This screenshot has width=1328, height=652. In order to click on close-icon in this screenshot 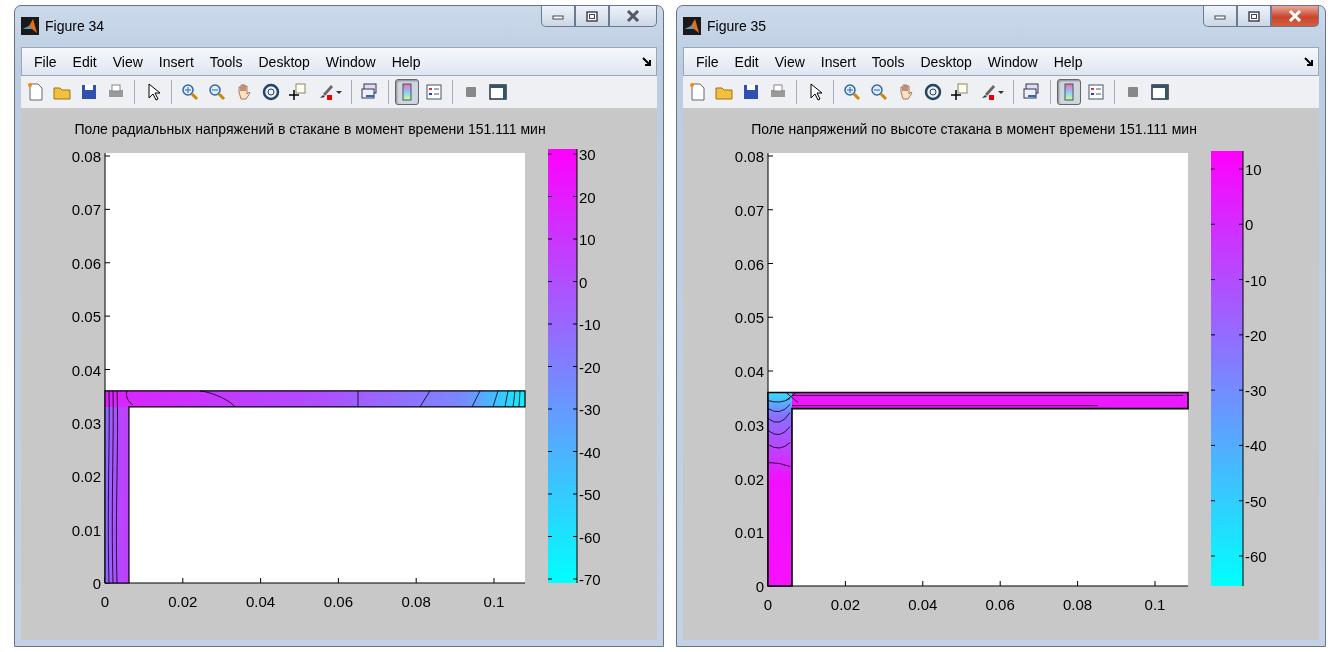, I will do `click(633, 16)`.